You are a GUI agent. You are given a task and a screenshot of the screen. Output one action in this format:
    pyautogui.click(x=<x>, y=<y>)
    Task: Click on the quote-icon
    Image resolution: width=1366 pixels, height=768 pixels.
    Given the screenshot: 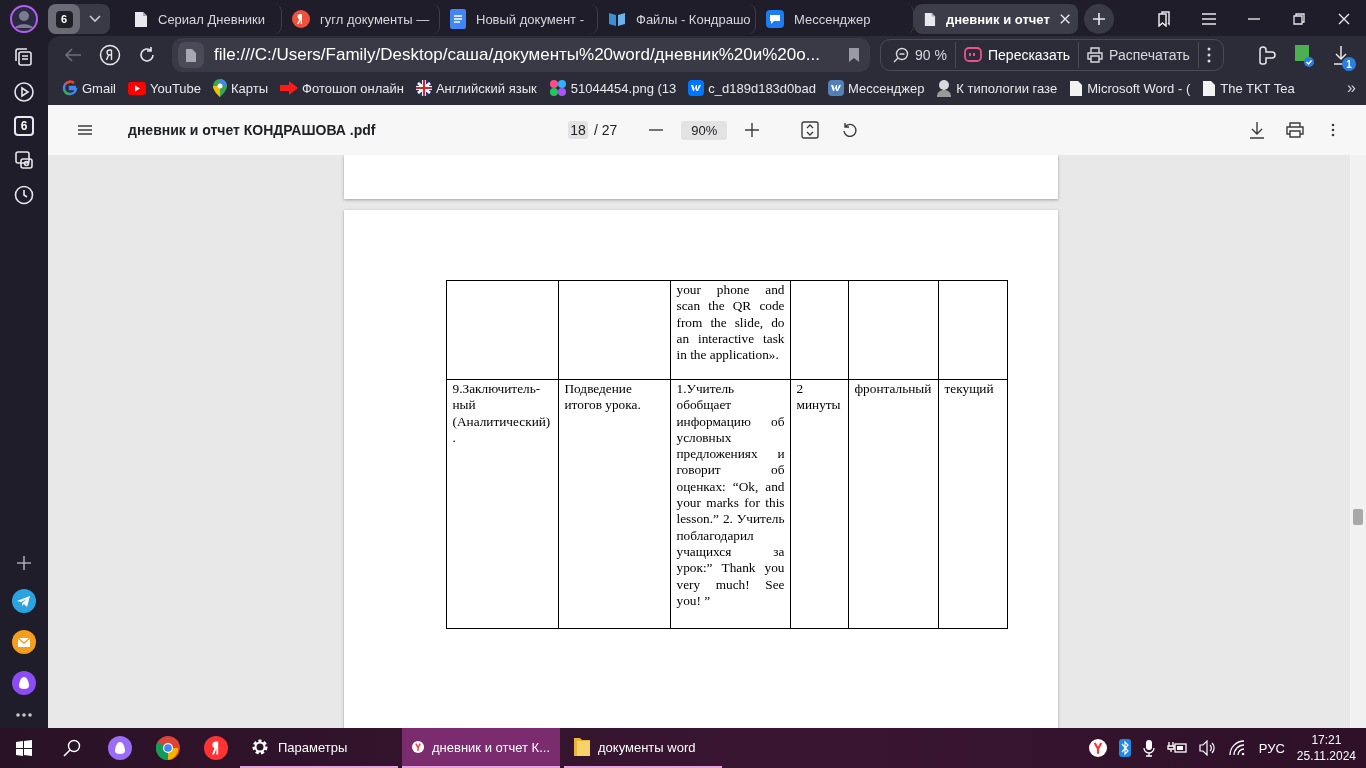 What is the action you would take?
    pyautogui.click(x=973, y=55)
    